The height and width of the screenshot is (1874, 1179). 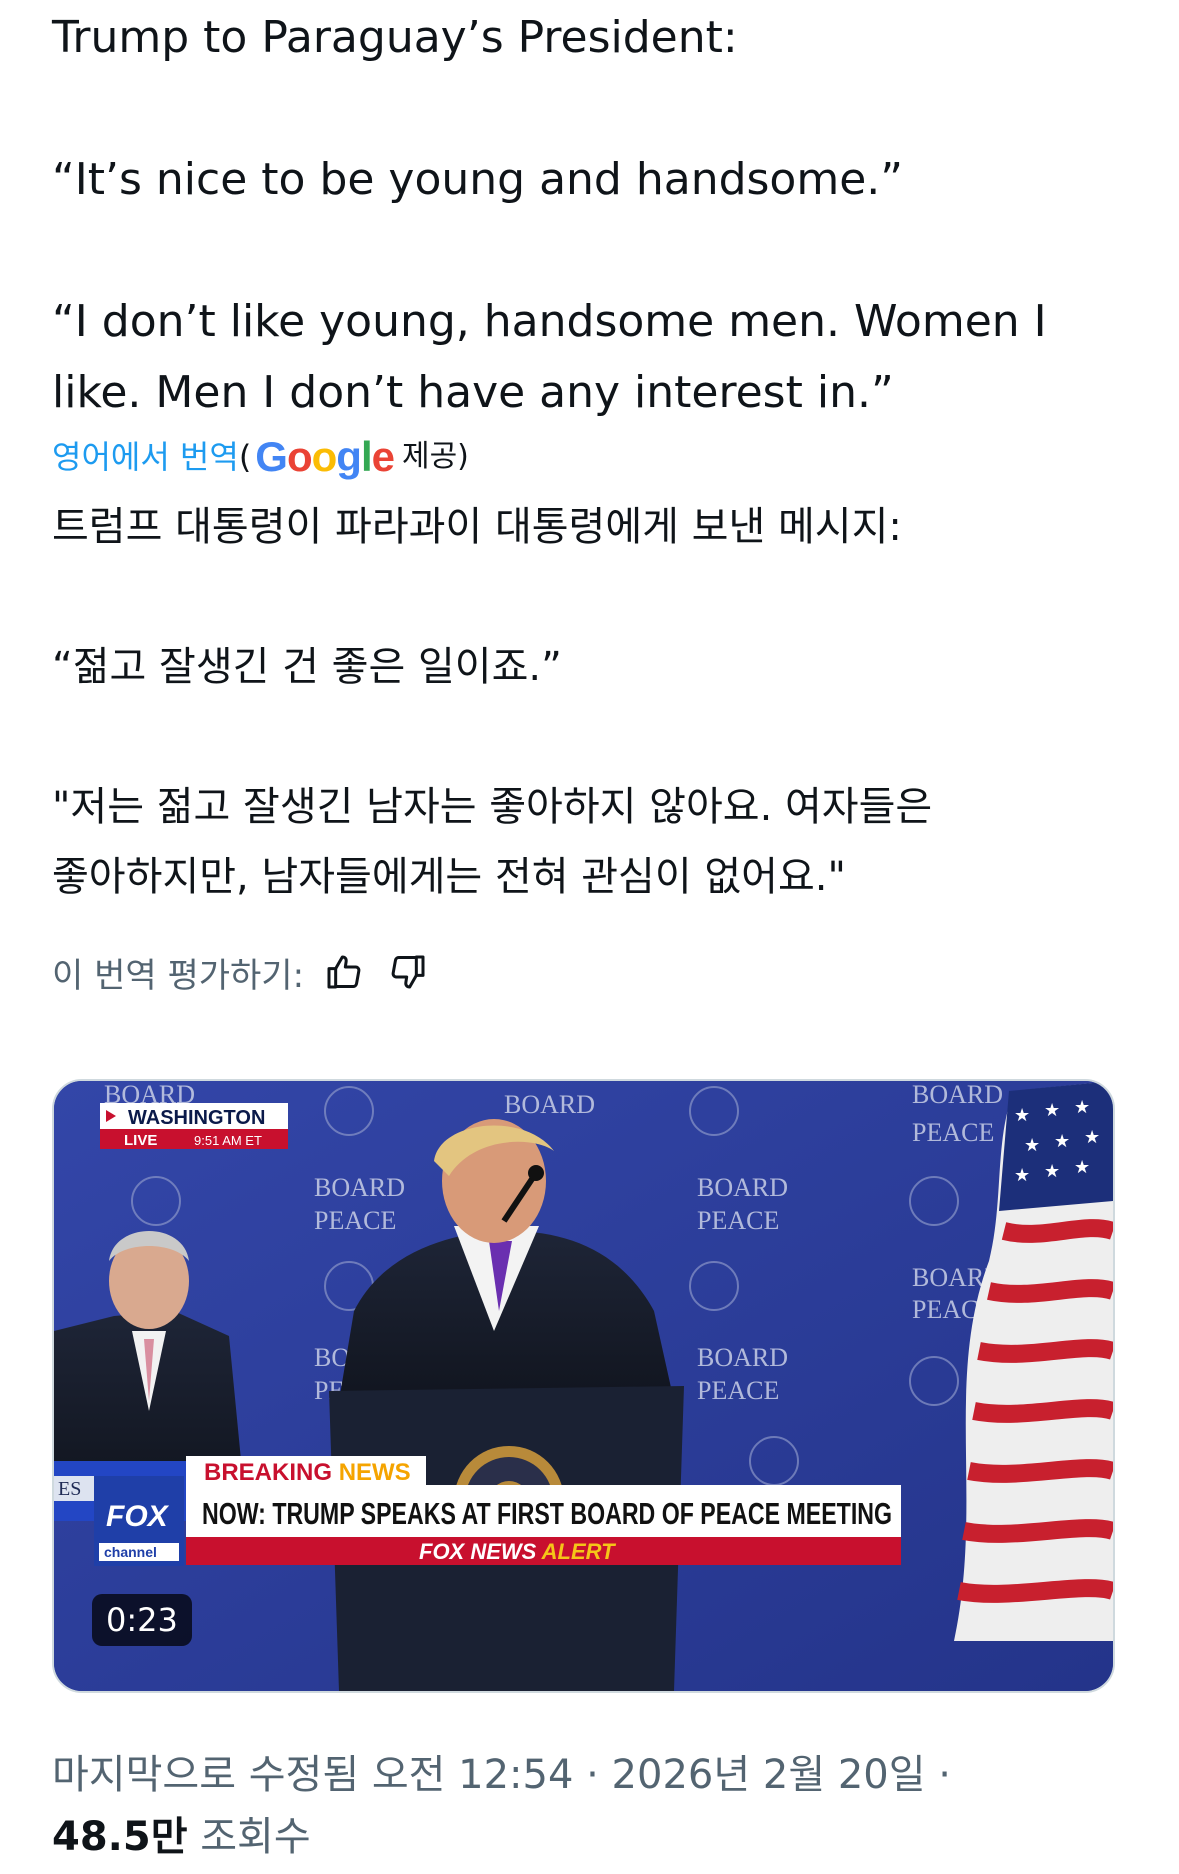 What do you see at coordinates (138, 1516) in the screenshot?
I see `network-logo: FOX` at bounding box center [138, 1516].